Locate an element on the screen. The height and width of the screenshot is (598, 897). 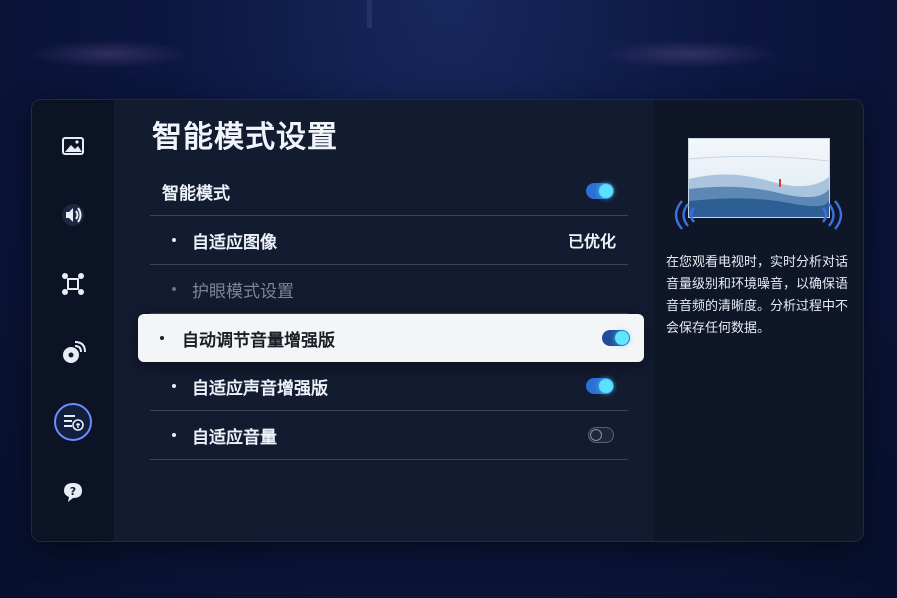
accessibility-list-icon is located at coordinates (73, 422).